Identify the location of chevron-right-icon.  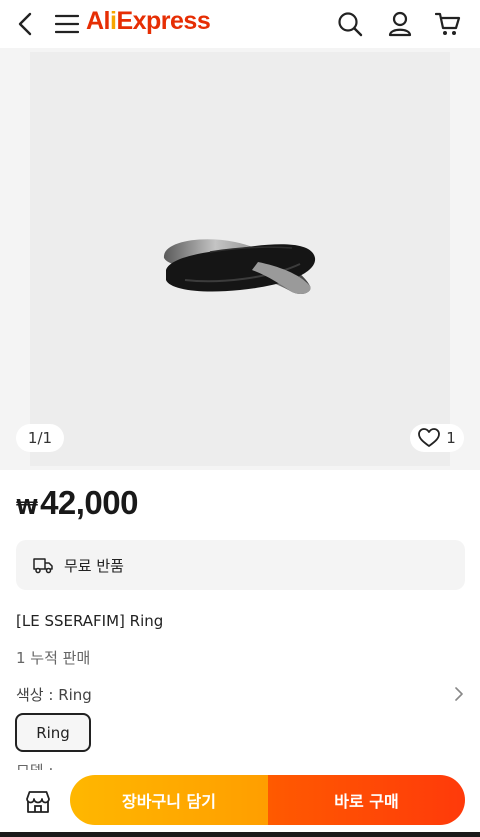
(459, 694).